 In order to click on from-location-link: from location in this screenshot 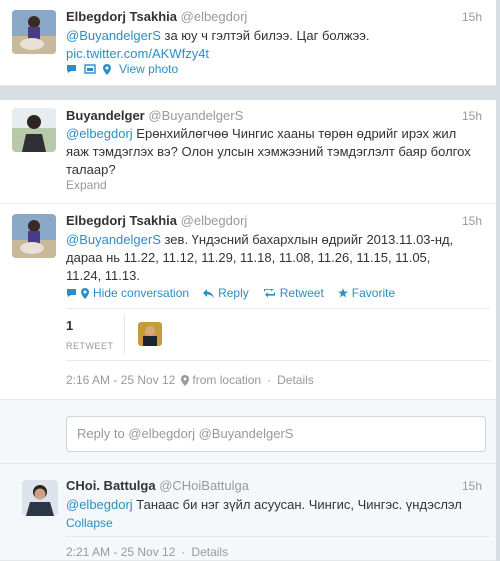, I will do `click(226, 380)`.